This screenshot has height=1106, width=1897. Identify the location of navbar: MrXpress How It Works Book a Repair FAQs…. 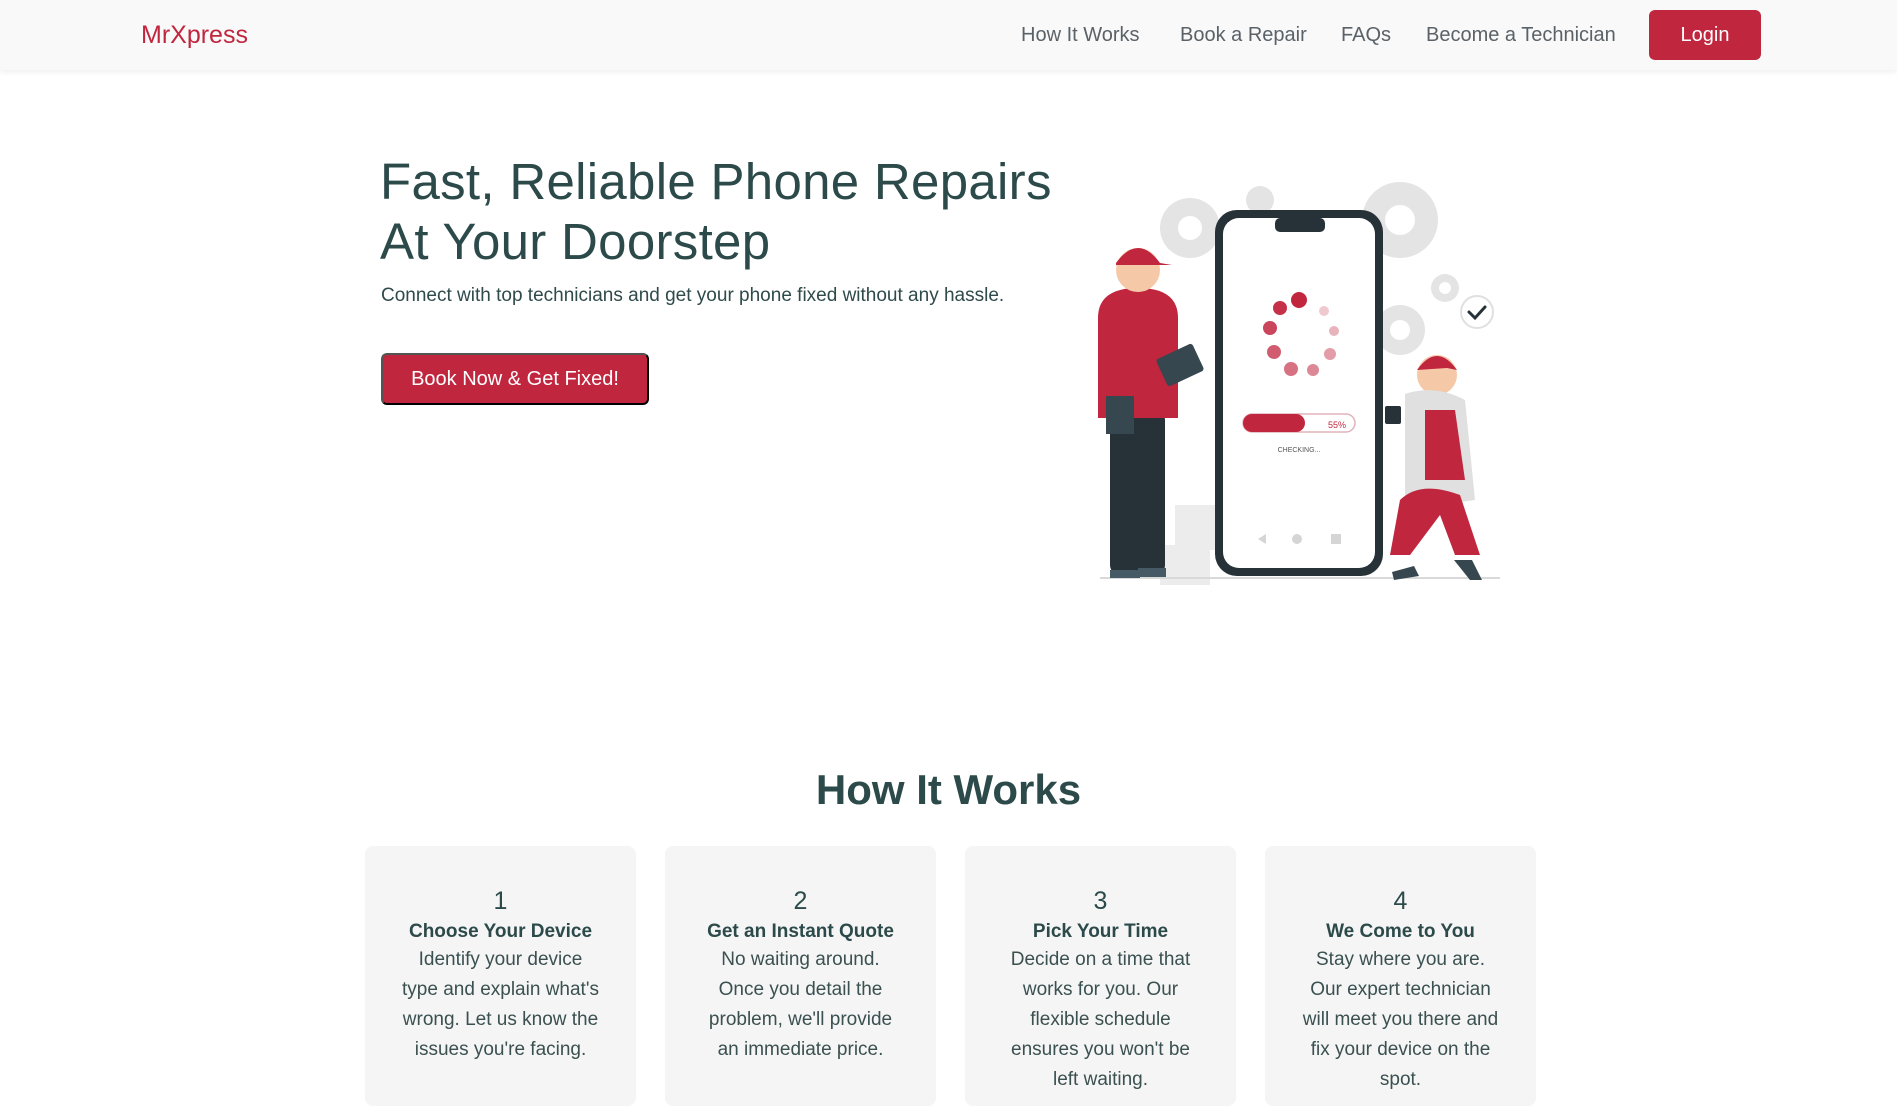
(948, 35).